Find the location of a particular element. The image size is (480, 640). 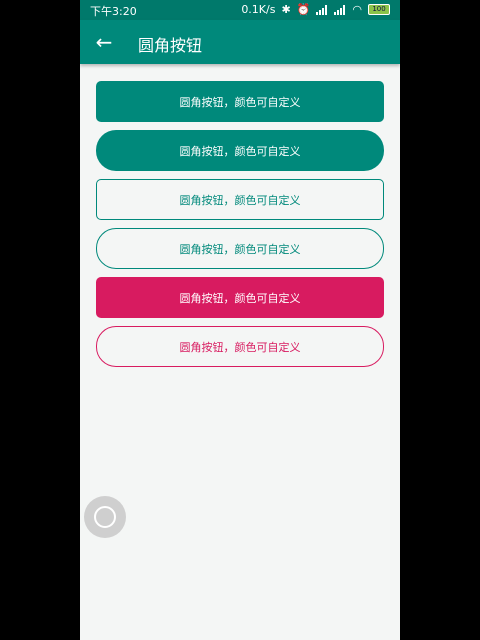

page-title: 圆角按钮 is located at coordinates (170, 45).